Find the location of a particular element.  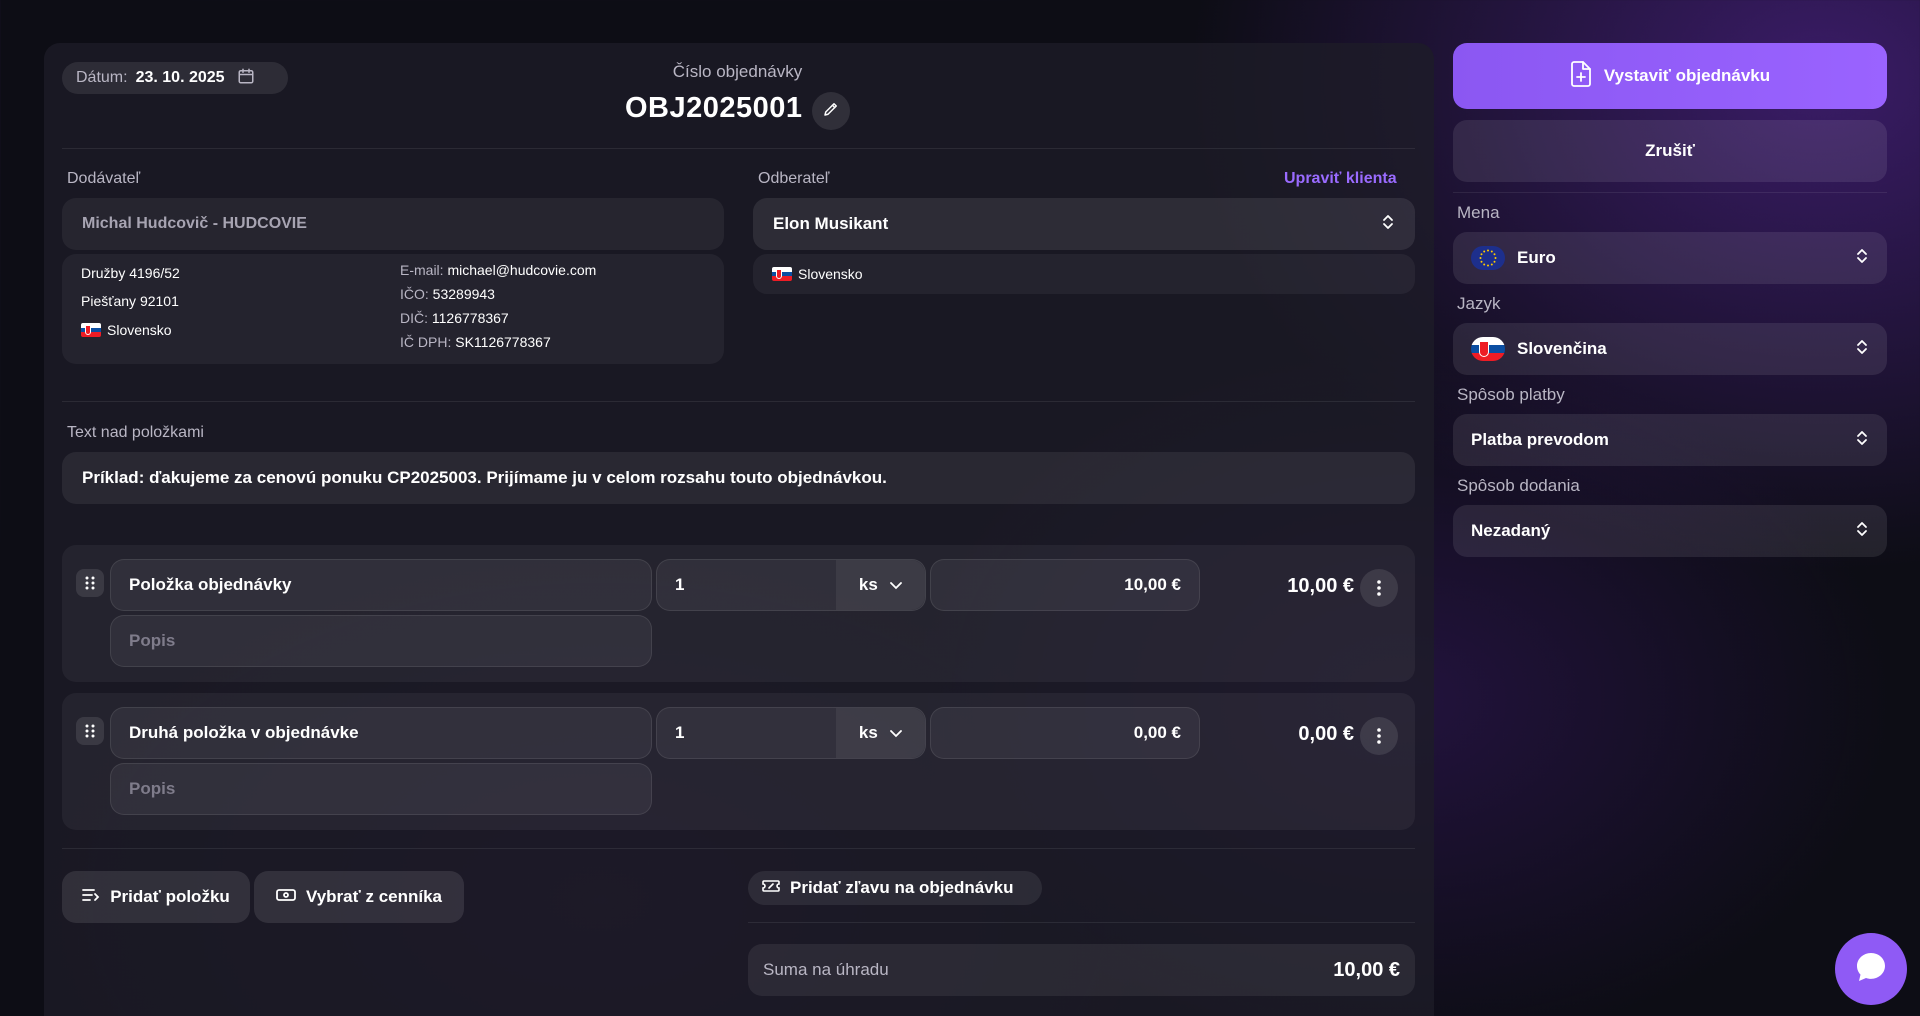

total-summary: Suma na úhradu 10,00 € is located at coordinates (1081, 970).